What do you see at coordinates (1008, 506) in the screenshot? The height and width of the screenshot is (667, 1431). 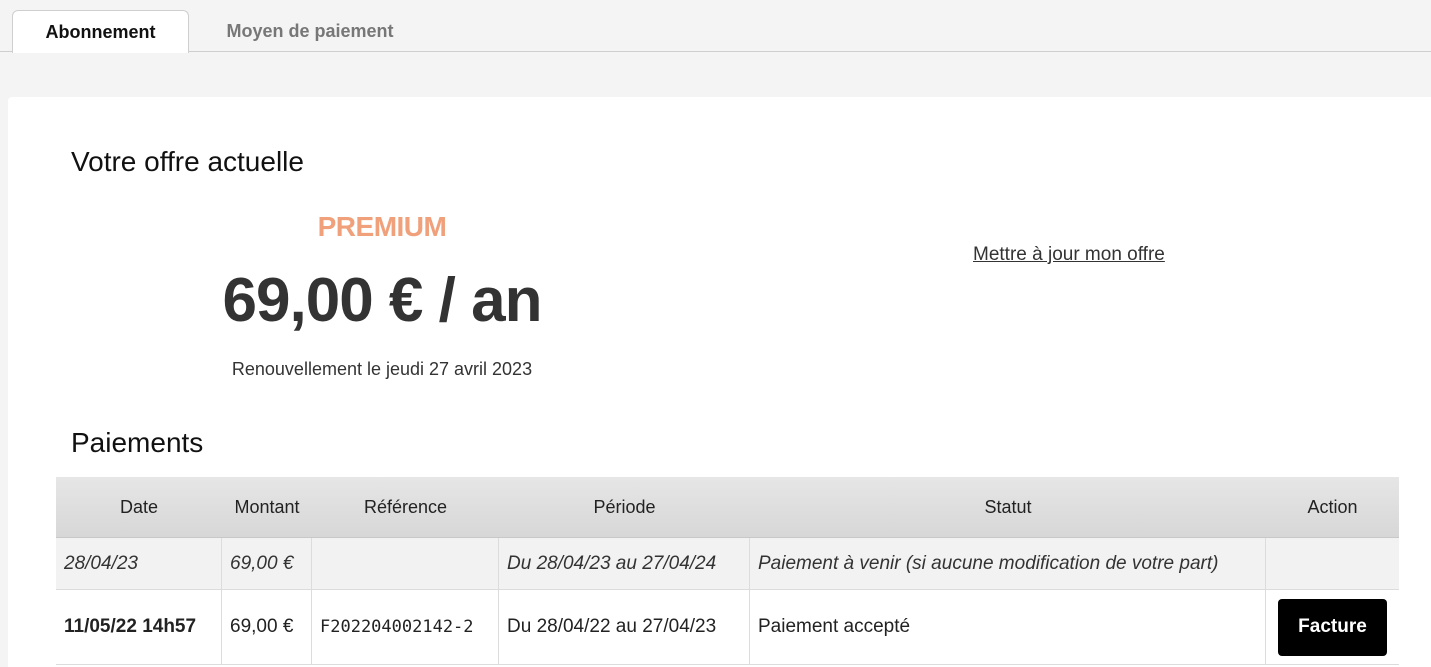 I see `column-header-status: Statut` at bounding box center [1008, 506].